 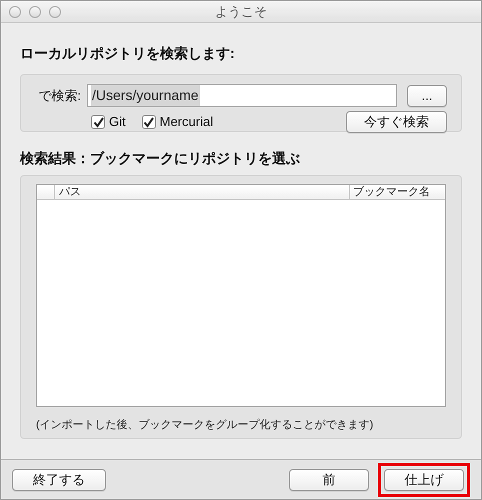 I want to click on path-field: /Users/yourname, so click(x=242, y=95).